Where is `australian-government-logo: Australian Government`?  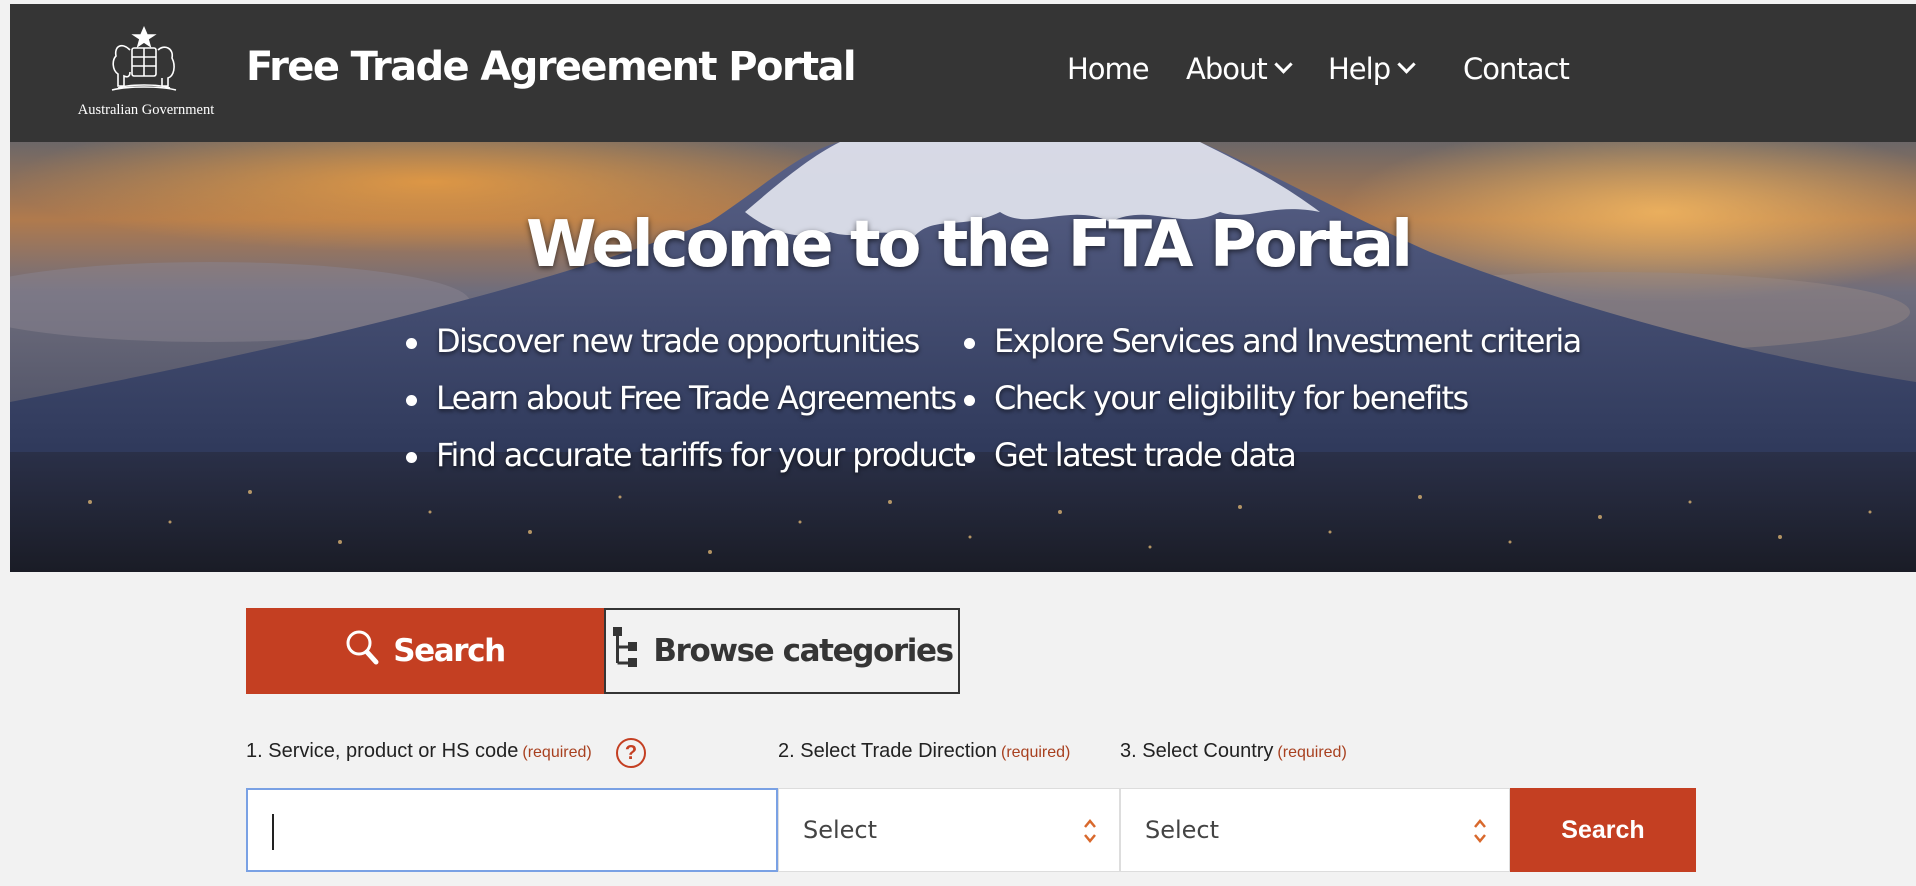
australian-government-logo: Australian Government is located at coordinates (141, 76).